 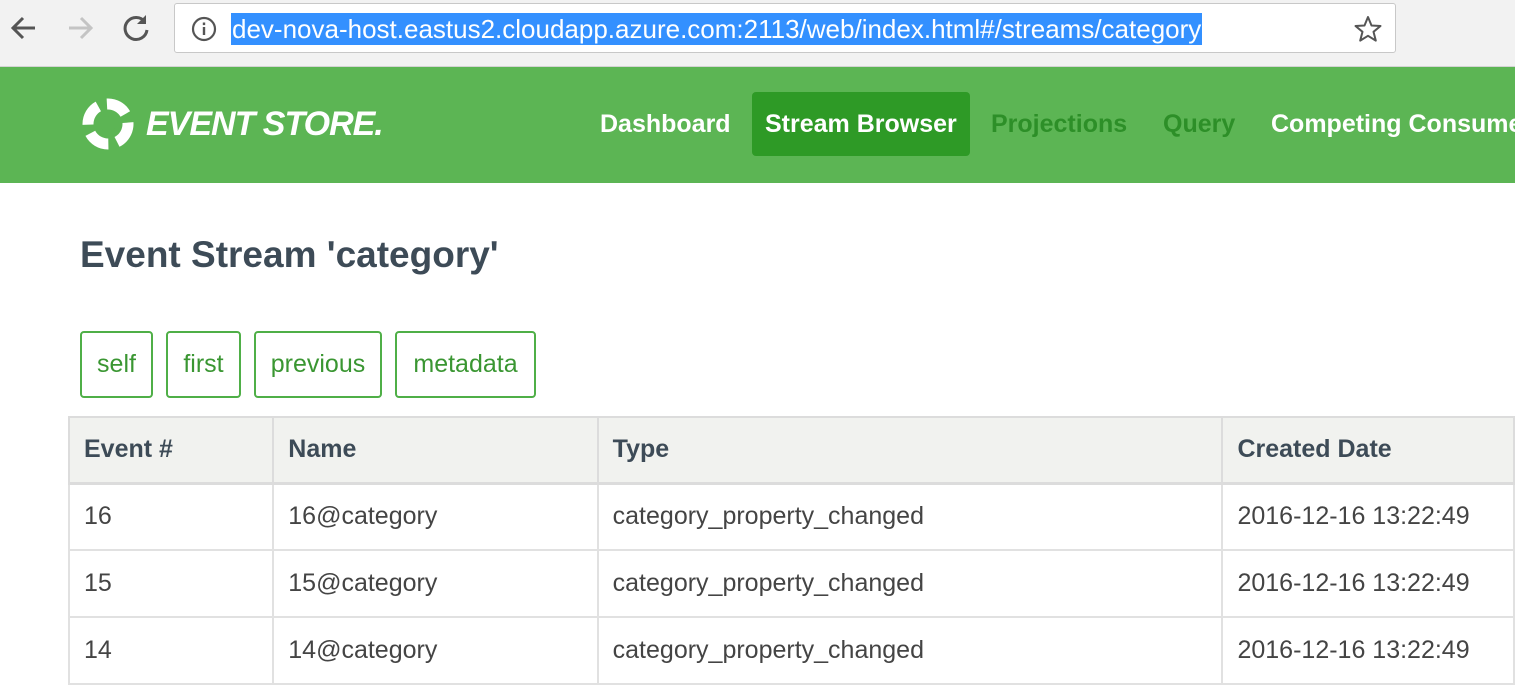 I want to click on previous-link-button: previous, so click(x=318, y=364).